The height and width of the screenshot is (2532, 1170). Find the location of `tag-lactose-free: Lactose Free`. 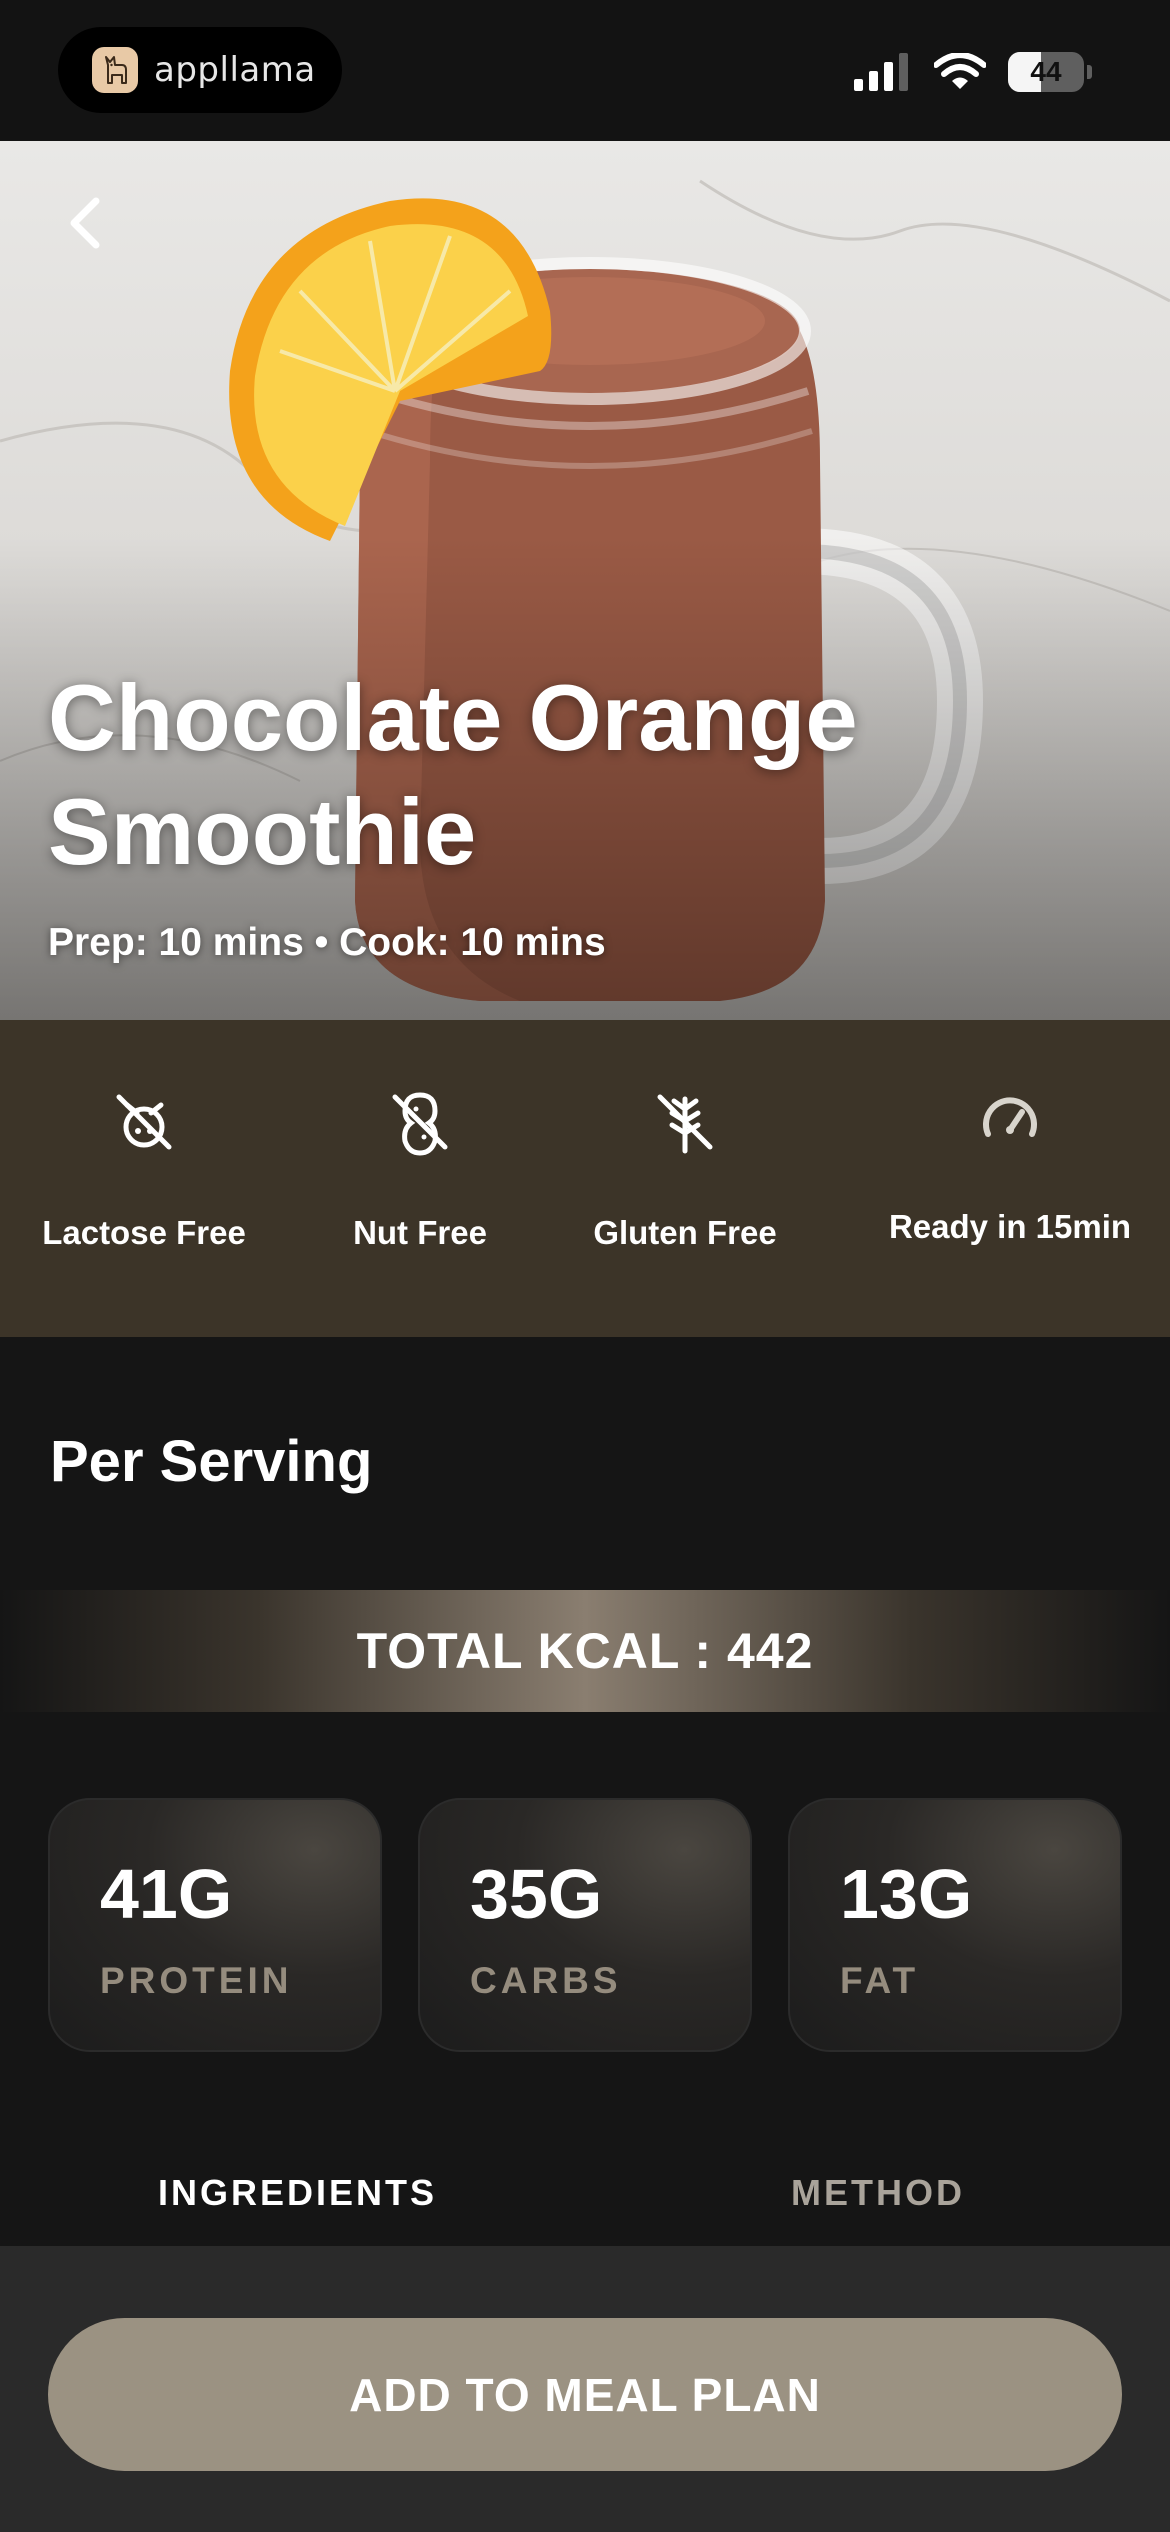

tag-lactose-free: Lactose Free is located at coordinates (144, 1178).